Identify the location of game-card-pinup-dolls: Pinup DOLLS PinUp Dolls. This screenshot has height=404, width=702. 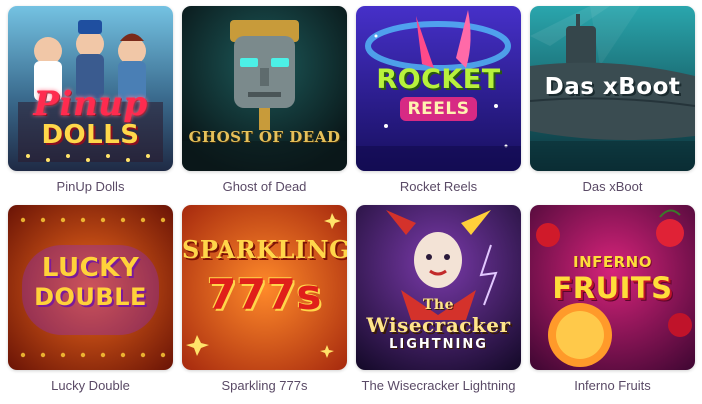
(90, 105).